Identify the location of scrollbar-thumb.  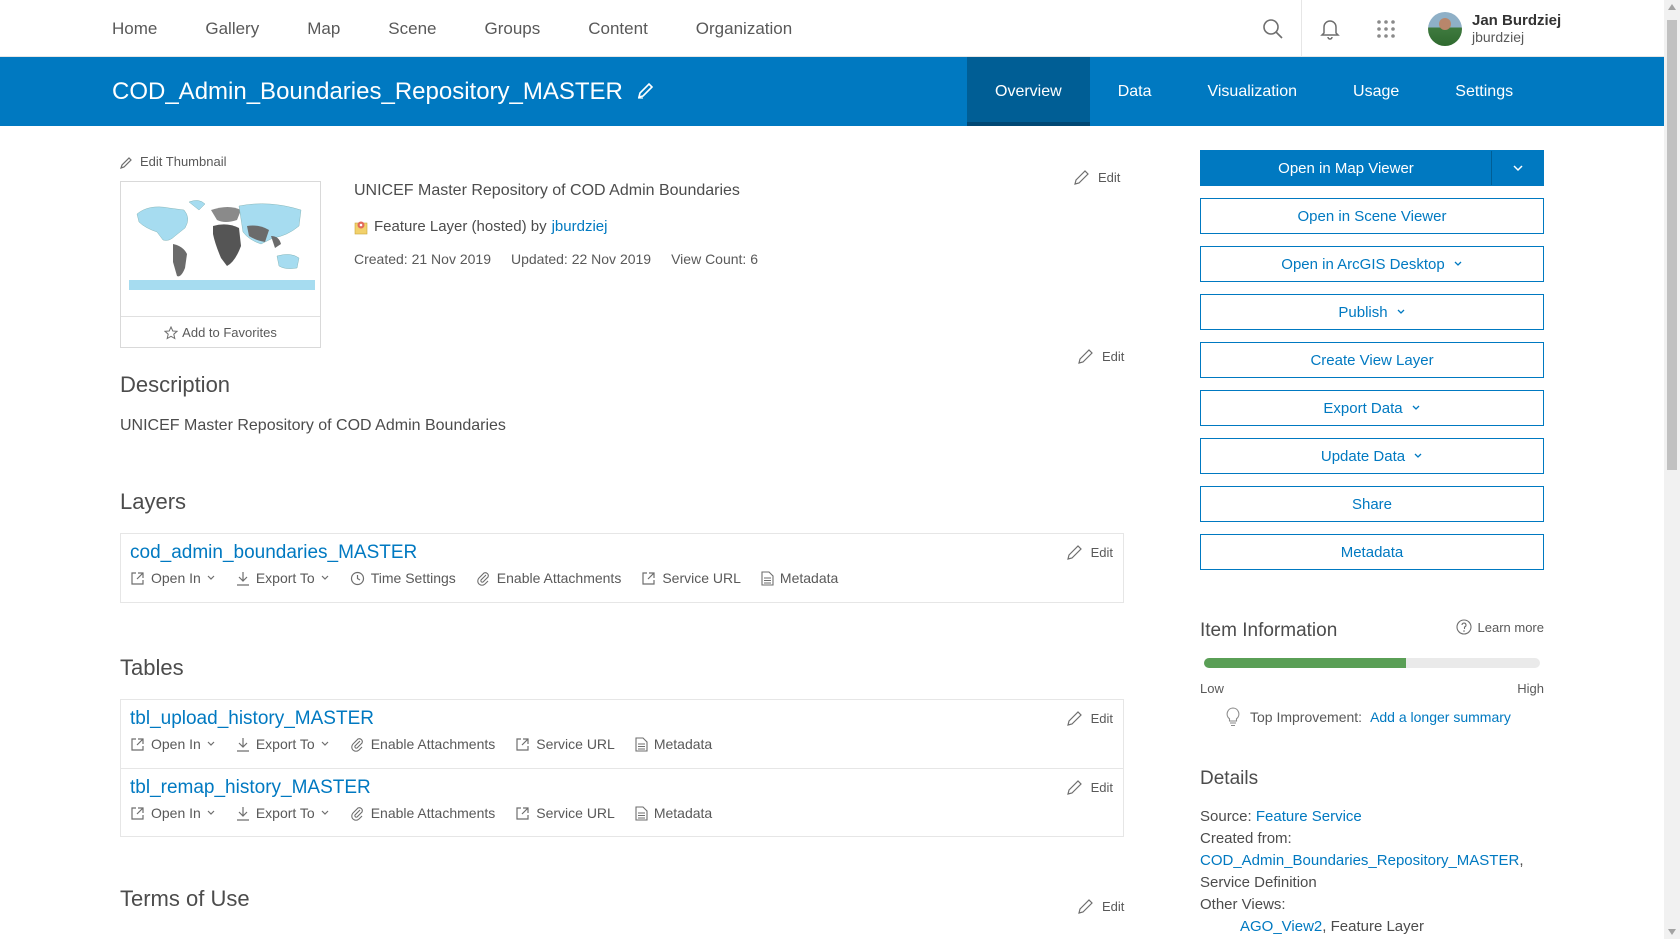
(1672, 245).